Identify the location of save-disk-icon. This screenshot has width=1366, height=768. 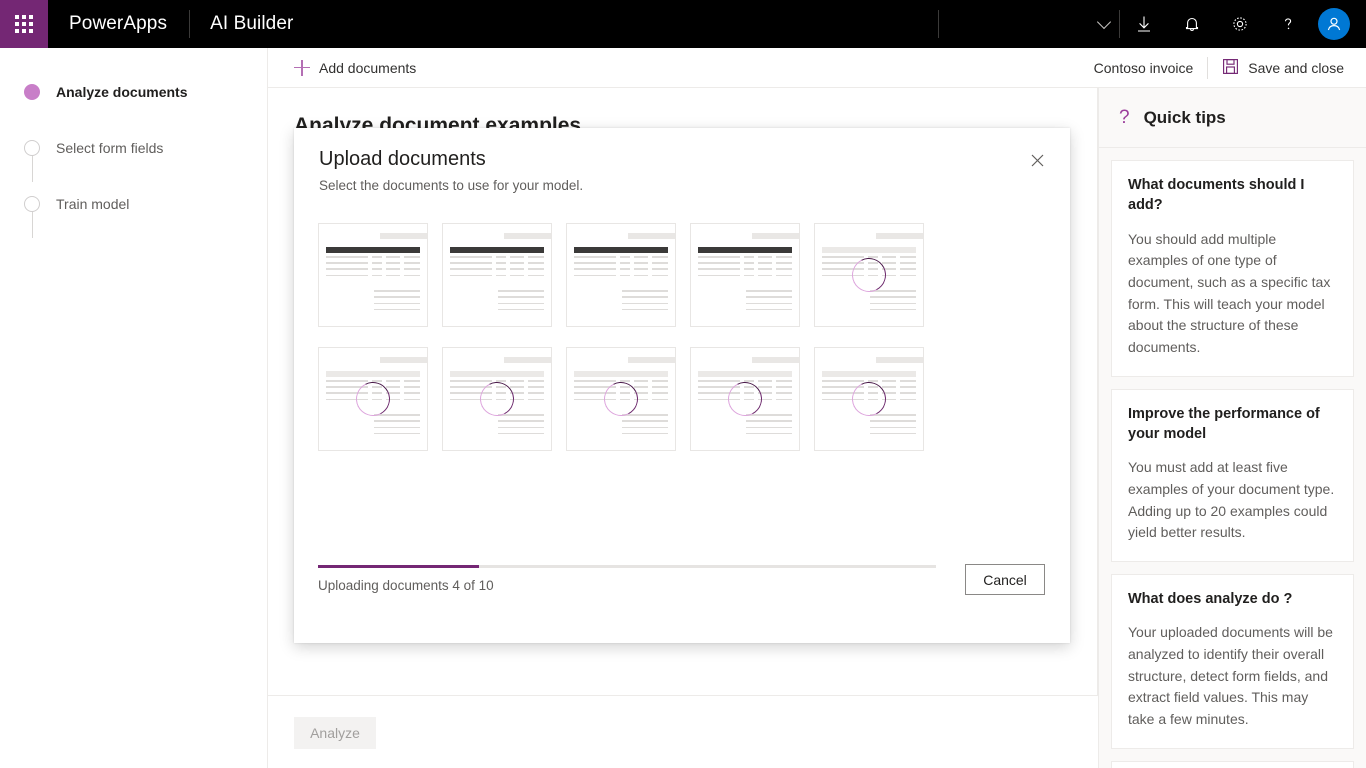
(1230, 68).